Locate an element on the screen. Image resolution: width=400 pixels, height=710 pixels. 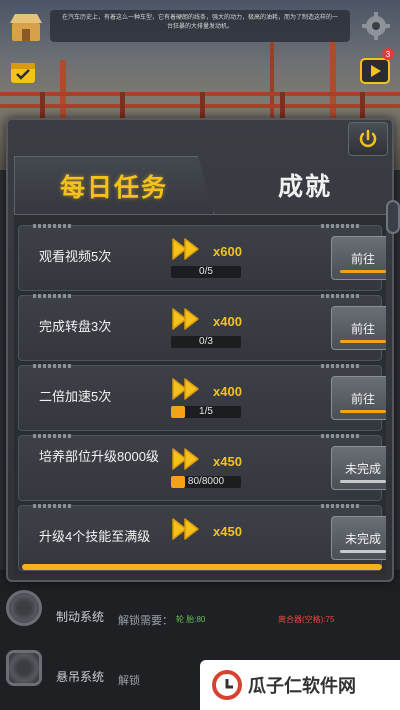
power-icon is located at coordinates (368, 138).